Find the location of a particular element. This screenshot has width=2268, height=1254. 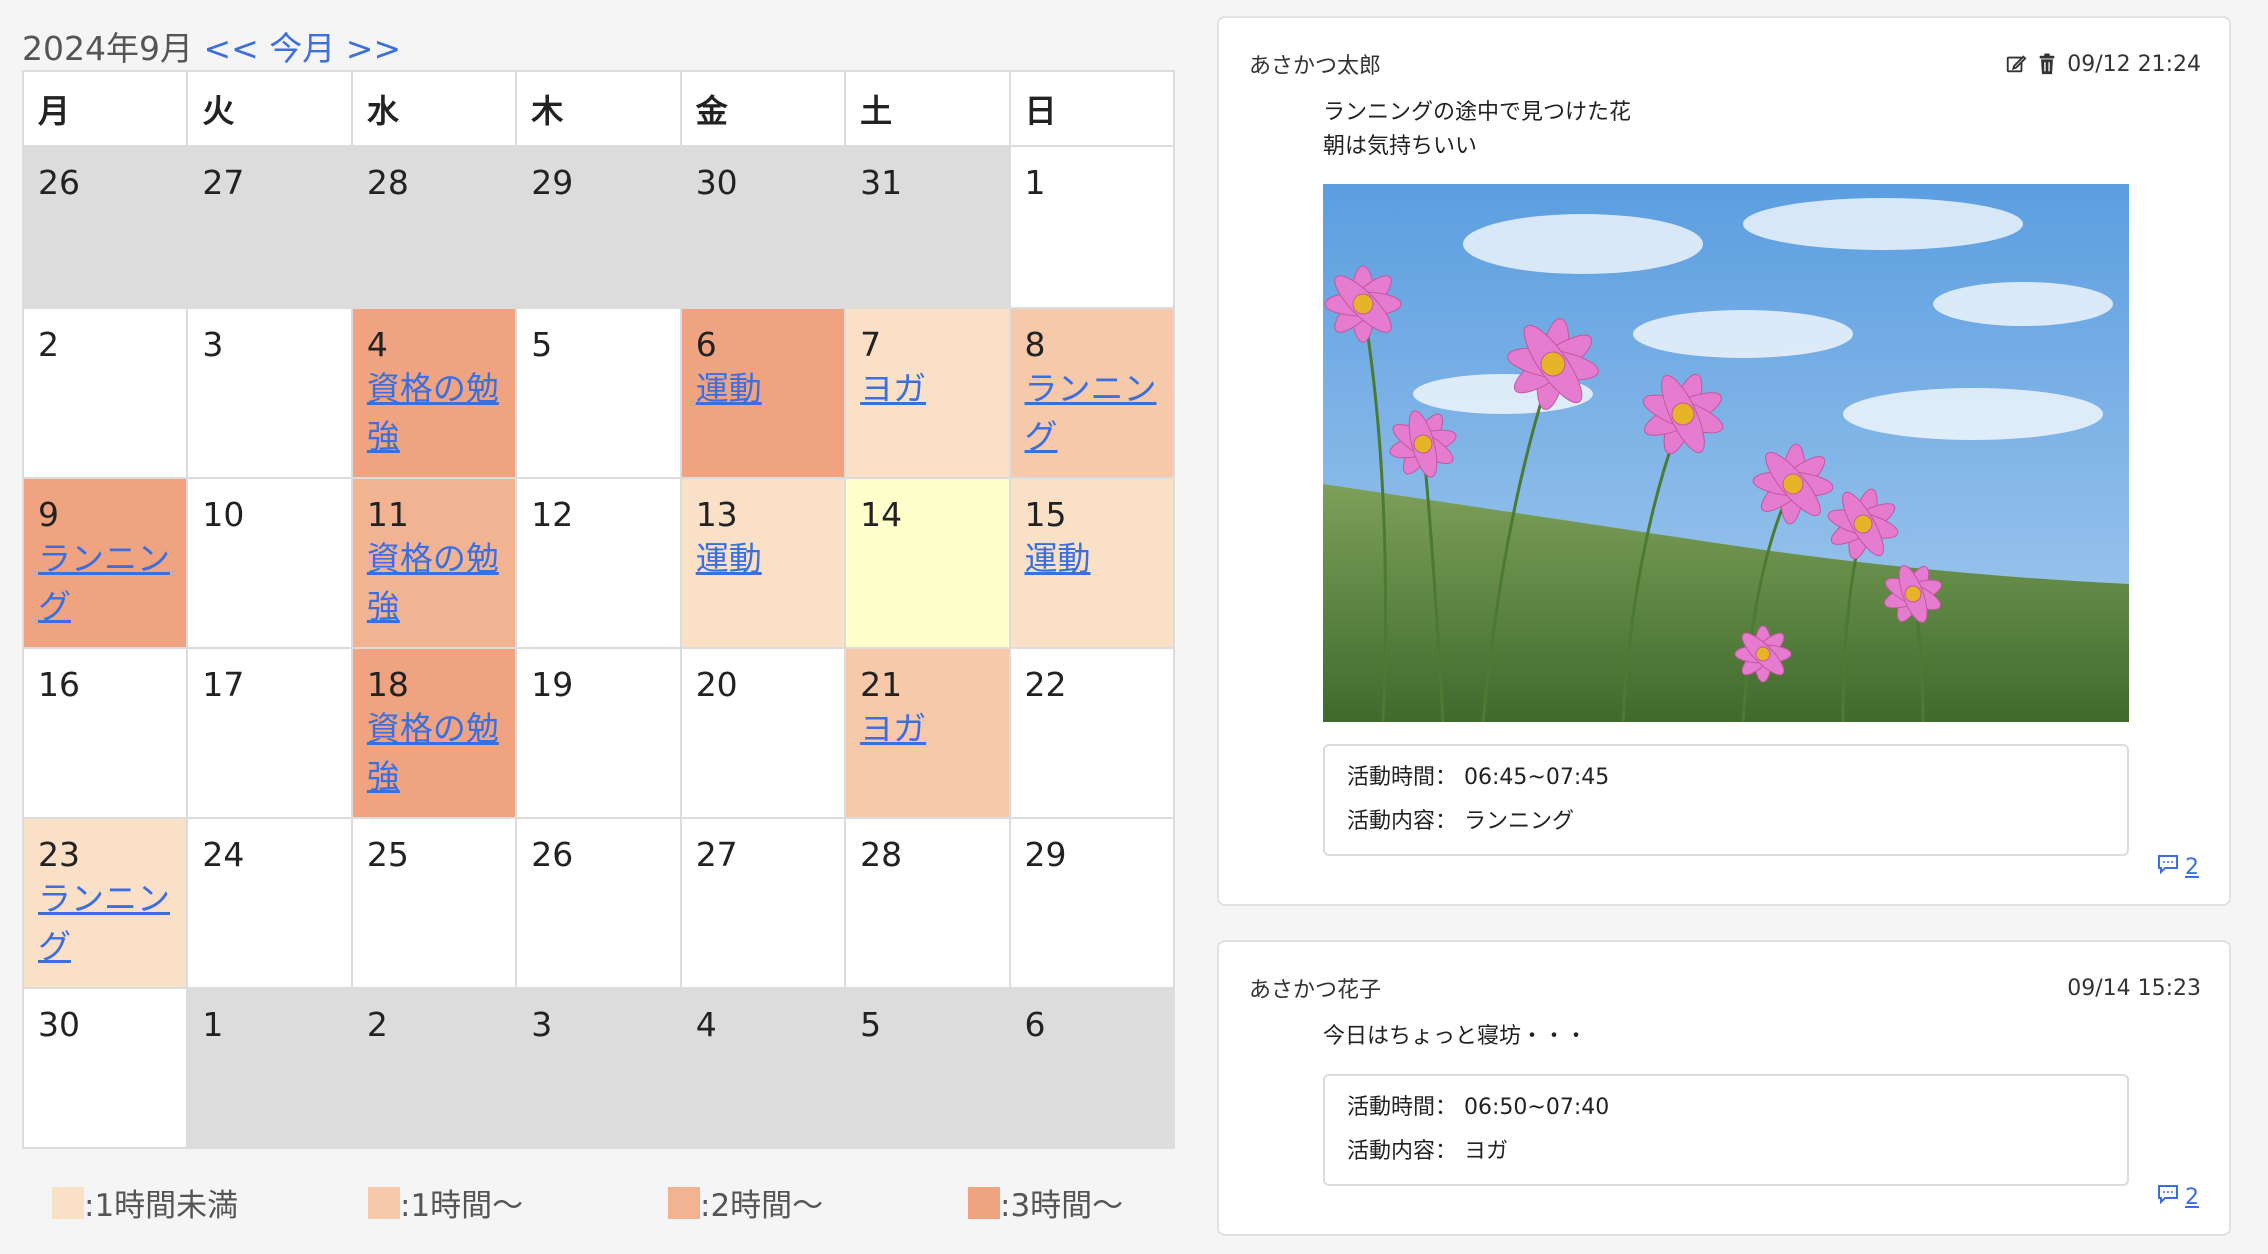

calendar-day: 7 ヨガ is located at coordinates (927, 393).